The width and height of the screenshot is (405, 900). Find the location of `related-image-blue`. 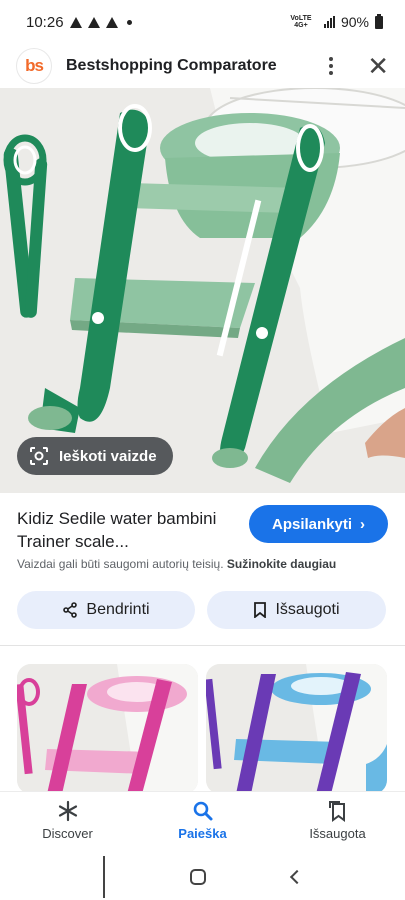

related-image-blue is located at coordinates (296, 729).